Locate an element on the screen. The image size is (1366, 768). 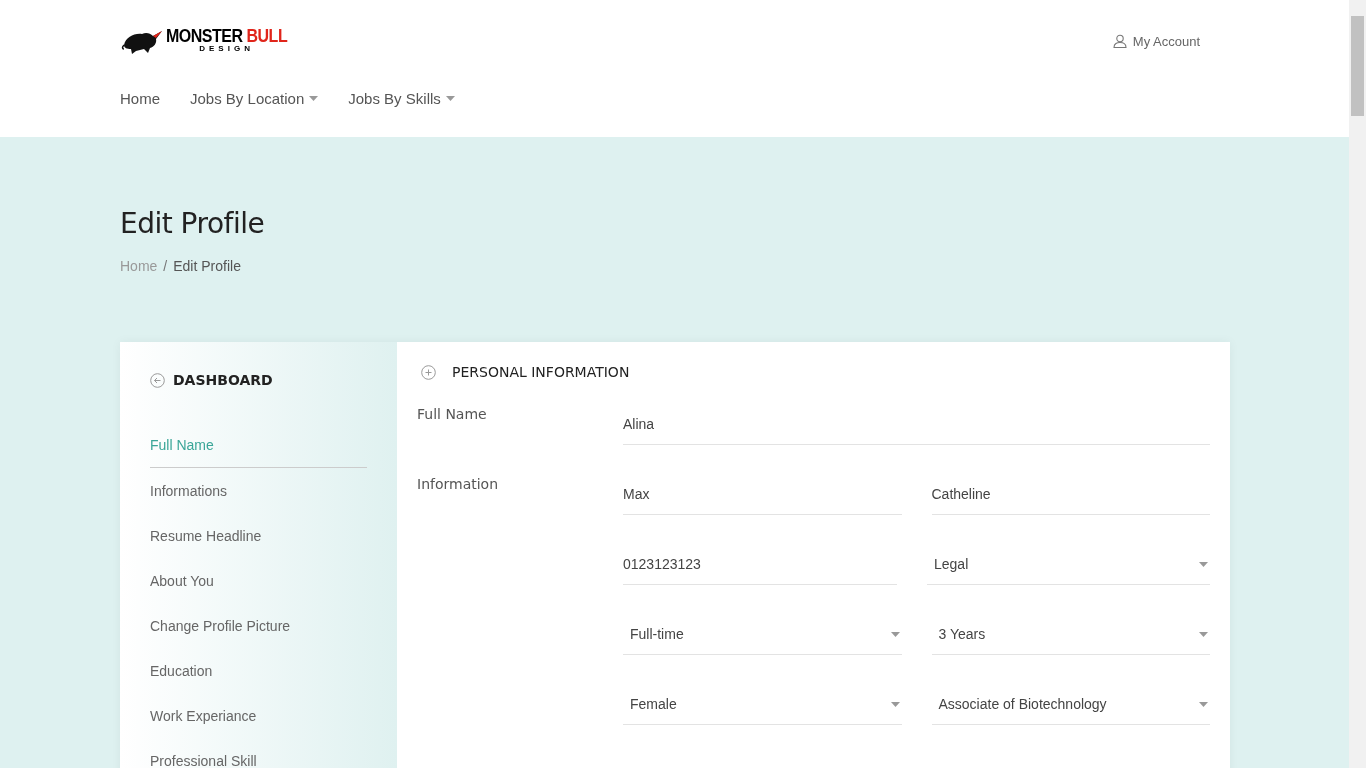
dropdown-field: Associate of Biotechnology is located at coordinates (1070, 702).